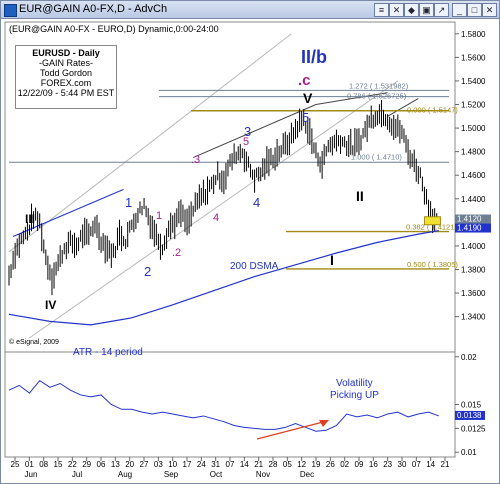 This screenshot has width=500, height=484. Describe the element at coordinates (396, 10) in the screenshot. I see `unlink-button: ✕` at that location.